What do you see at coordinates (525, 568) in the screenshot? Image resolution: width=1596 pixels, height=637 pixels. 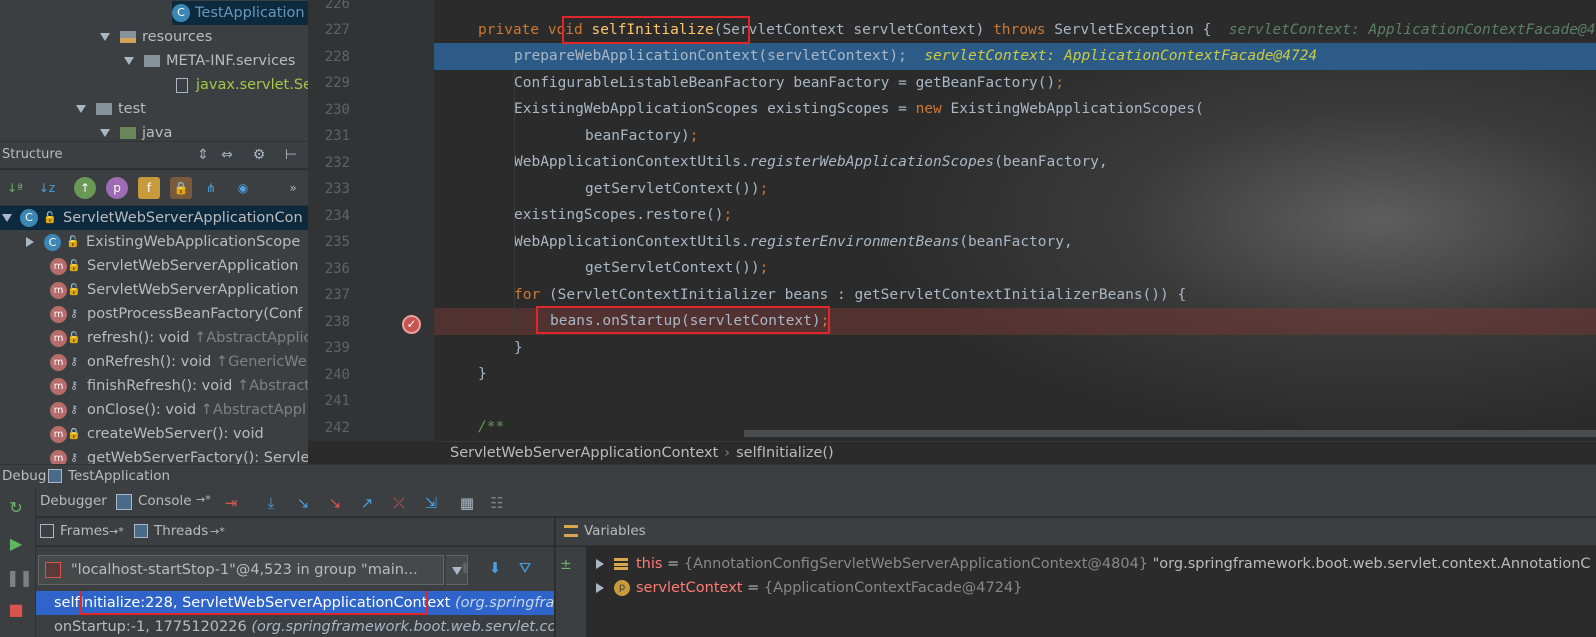 I see `filter-icon: ⛛` at bounding box center [525, 568].